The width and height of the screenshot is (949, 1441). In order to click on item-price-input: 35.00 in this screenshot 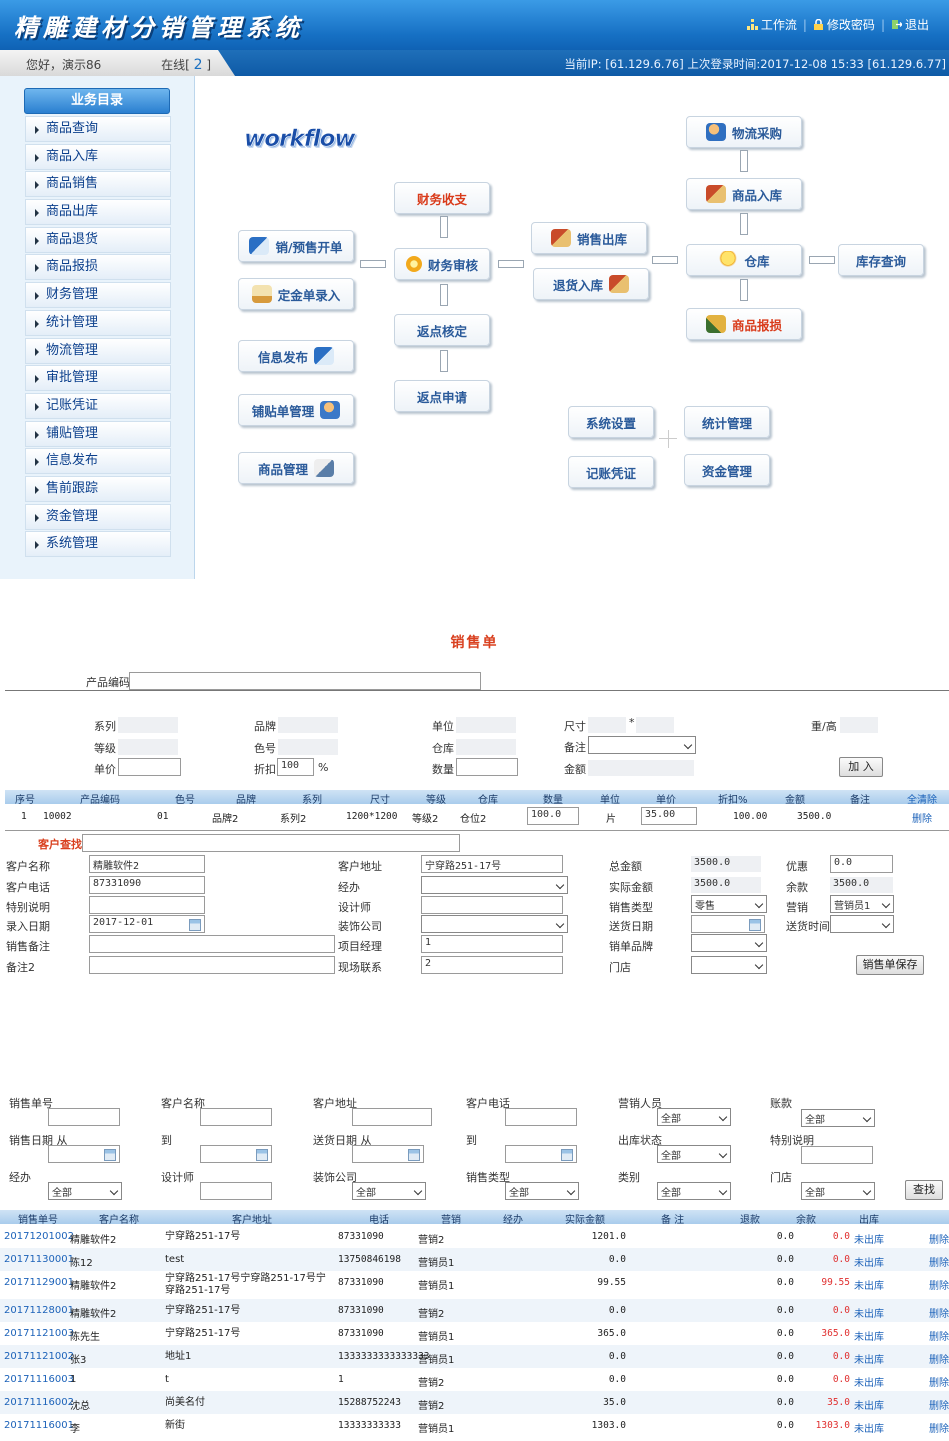, I will do `click(669, 816)`.